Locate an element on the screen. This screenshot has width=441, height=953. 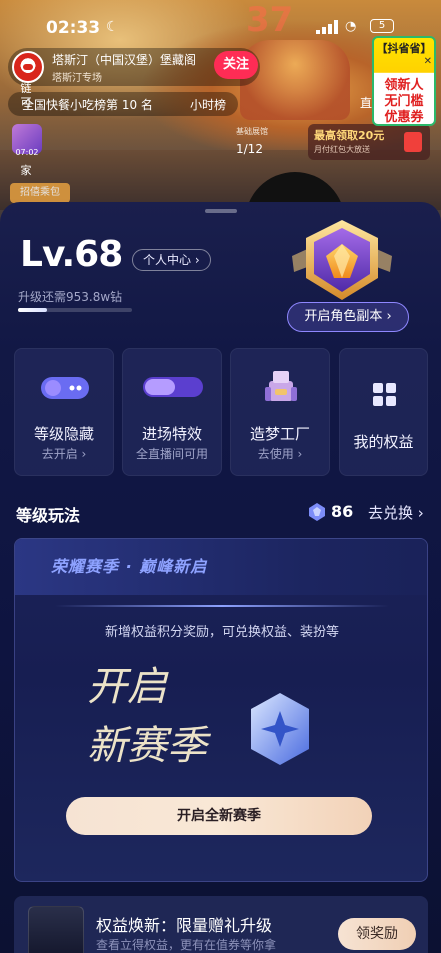
feature-entrance-effect: 进场特效 全直播间可用 is located at coordinates (172, 412).